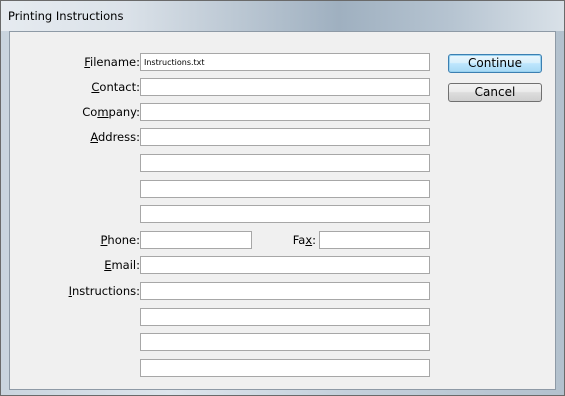  Describe the element at coordinates (285, 291) in the screenshot. I see `instructions-line-1-field` at that location.